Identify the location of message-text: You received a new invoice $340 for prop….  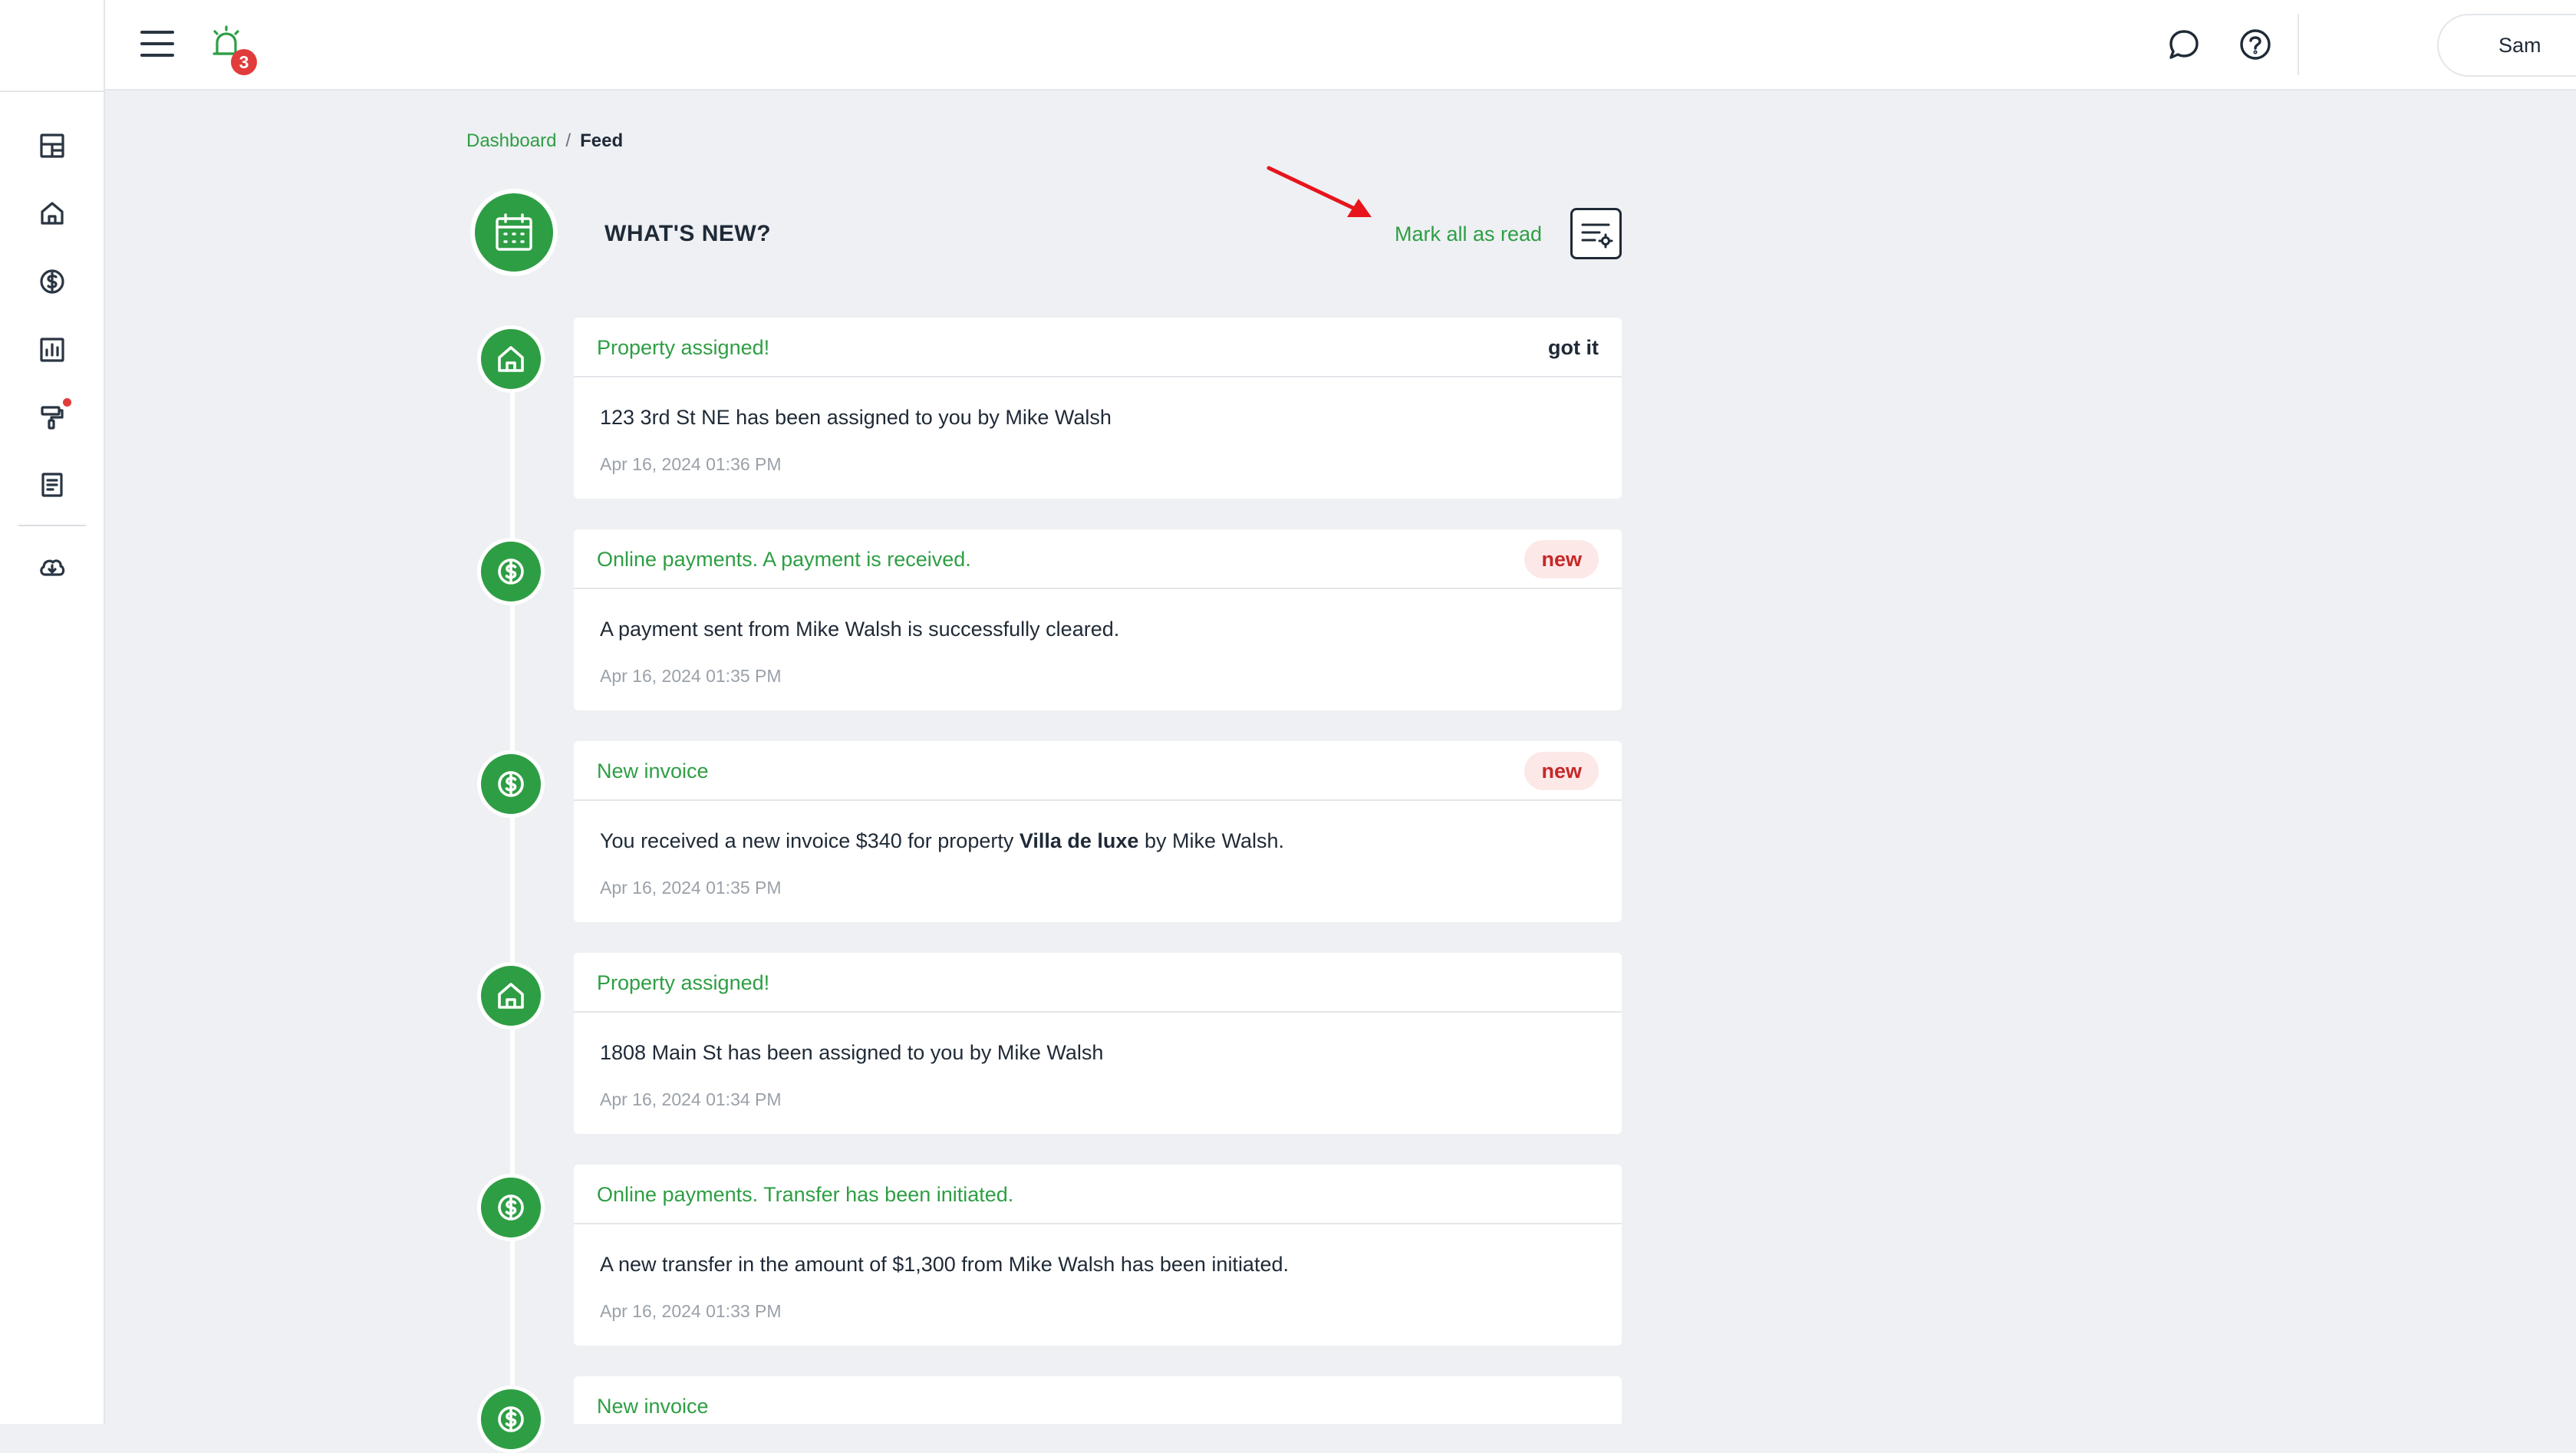
(810, 840).